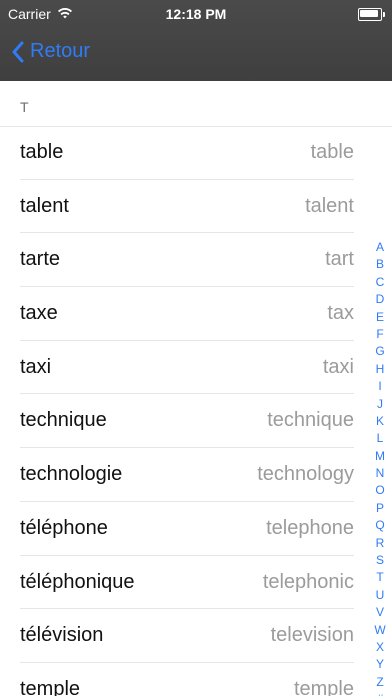 This screenshot has width=392, height=696. Describe the element at coordinates (50, 686) in the screenshot. I see `french-word: temple` at that location.